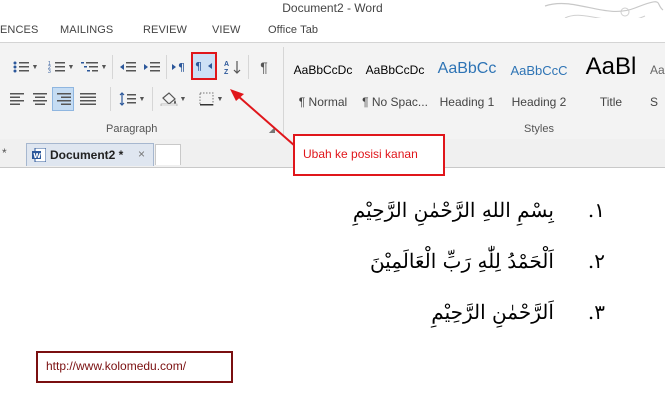 Image resolution: width=665 pixels, height=410 pixels. I want to click on annotation-arrow-icon, so click(263, 118).